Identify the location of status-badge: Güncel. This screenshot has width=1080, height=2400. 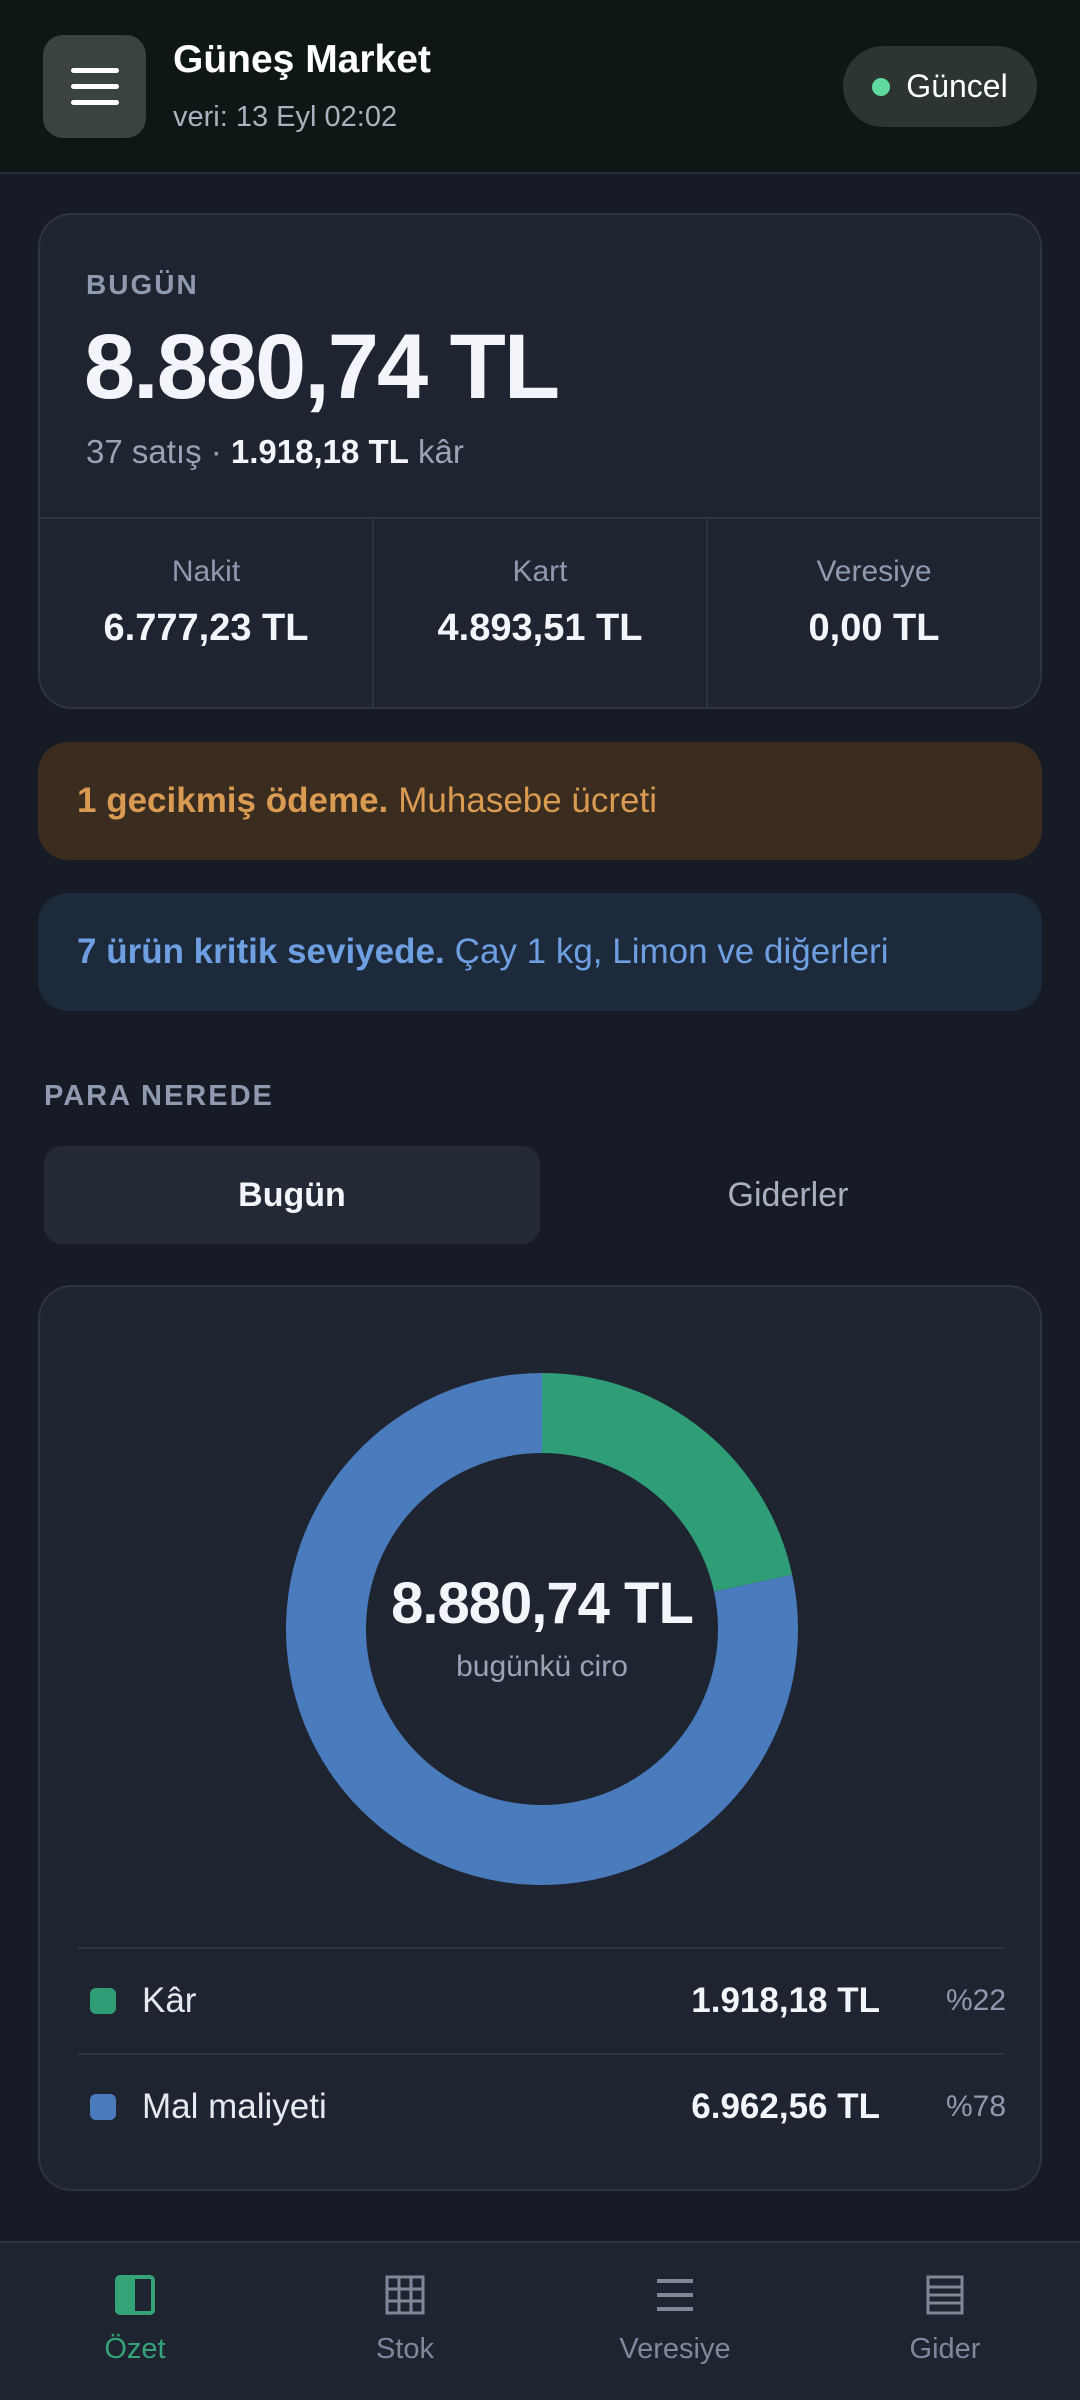
(940, 86).